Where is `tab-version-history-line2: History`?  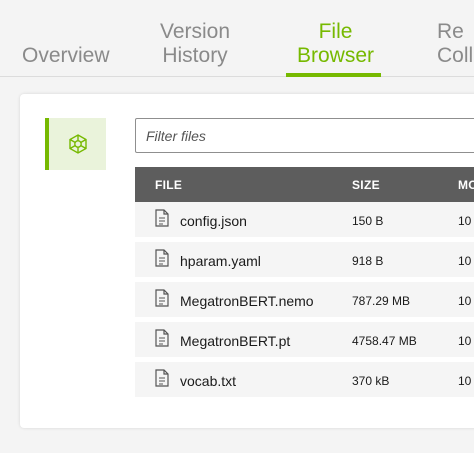 tab-version-history-line2: History is located at coordinates (195, 55).